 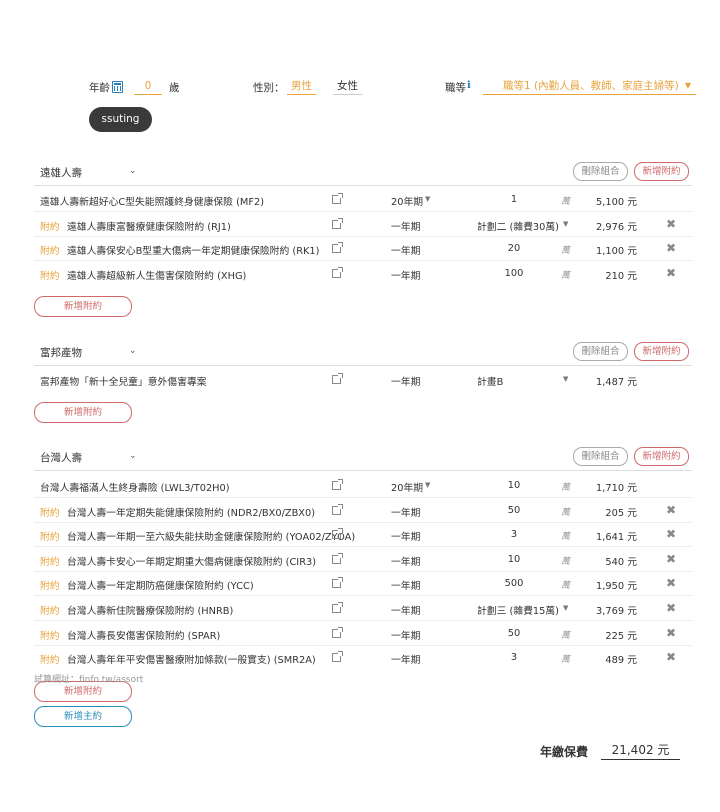 I want to click on gender-female-option: 女性, so click(x=347, y=87).